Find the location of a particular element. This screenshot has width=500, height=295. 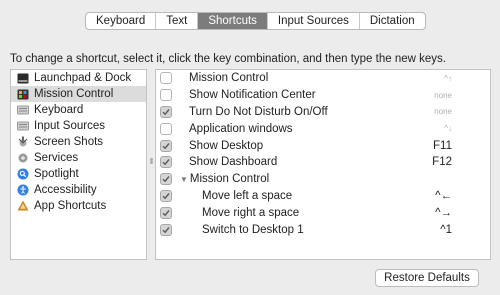

shortcut-row: Show Desktop F11 is located at coordinates (323, 145).